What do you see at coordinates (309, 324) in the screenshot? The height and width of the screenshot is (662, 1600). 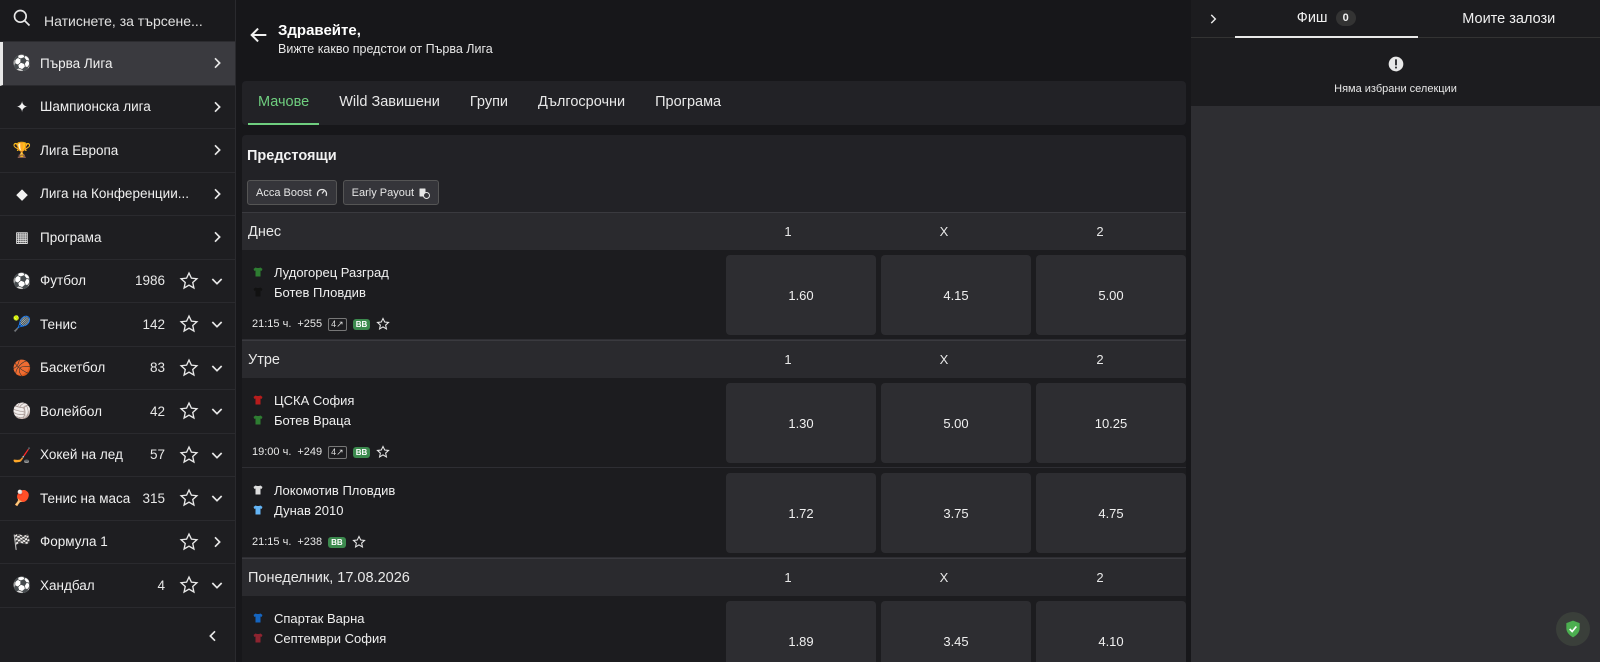 I see `markets-count: +255` at bounding box center [309, 324].